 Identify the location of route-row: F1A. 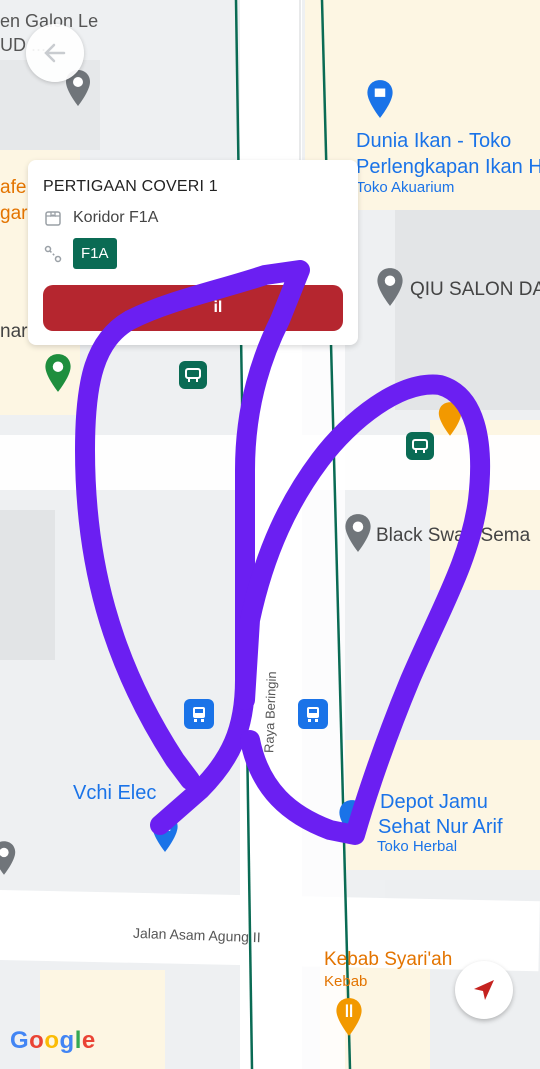
(80, 253).